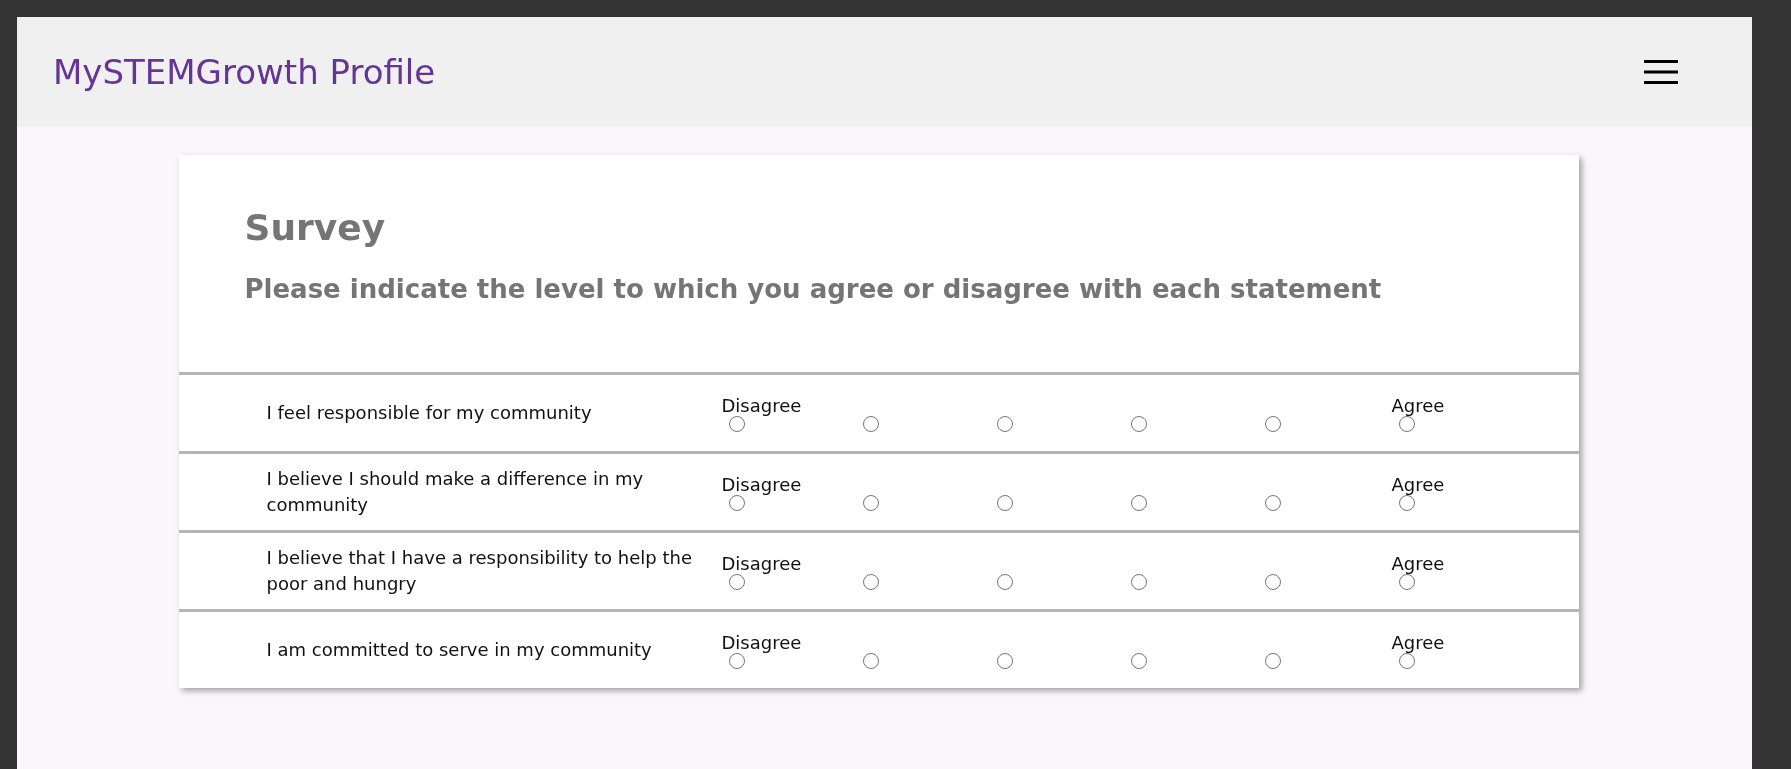 The height and width of the screenshot is (769, 1791). What do you see at coordinates (813, 289) in the screenshot?
I see `survey-instruction: Please indicate the level to which you agree or disagree with each statement` at bounding box center [813, 289].